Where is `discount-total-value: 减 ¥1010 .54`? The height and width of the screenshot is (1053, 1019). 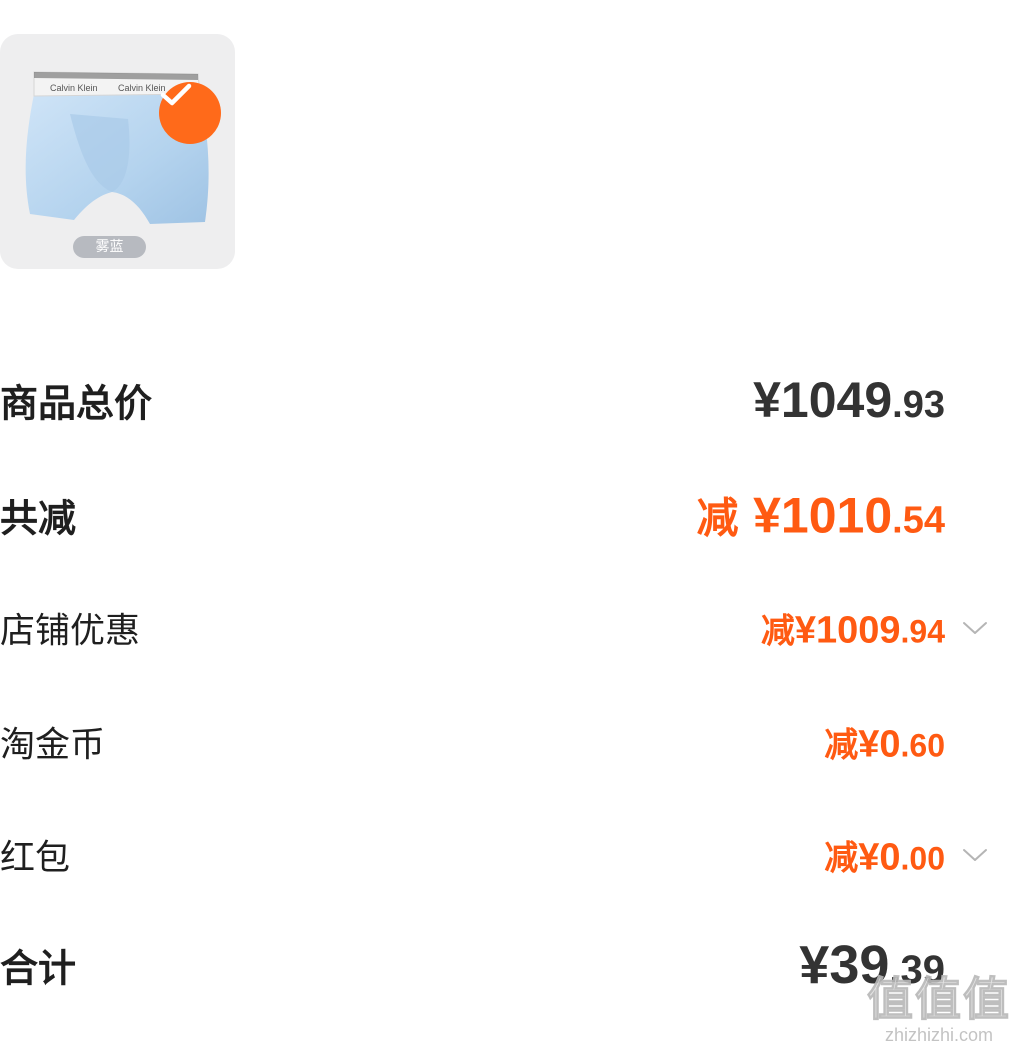 discount-total-value: 减 ¥1010 .54 is located at coordinates (821, 515).